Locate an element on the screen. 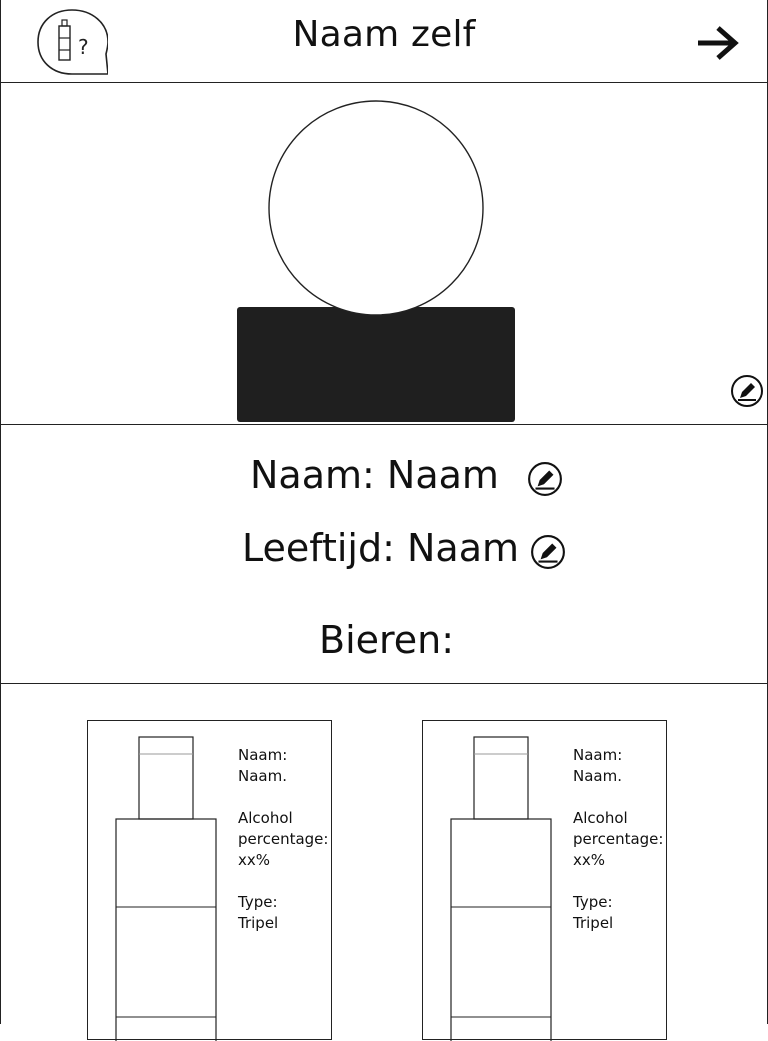 The height and width of the screenshot is (1041, 768). edit-name-pencil-icon is located at coordinates (545, 479).